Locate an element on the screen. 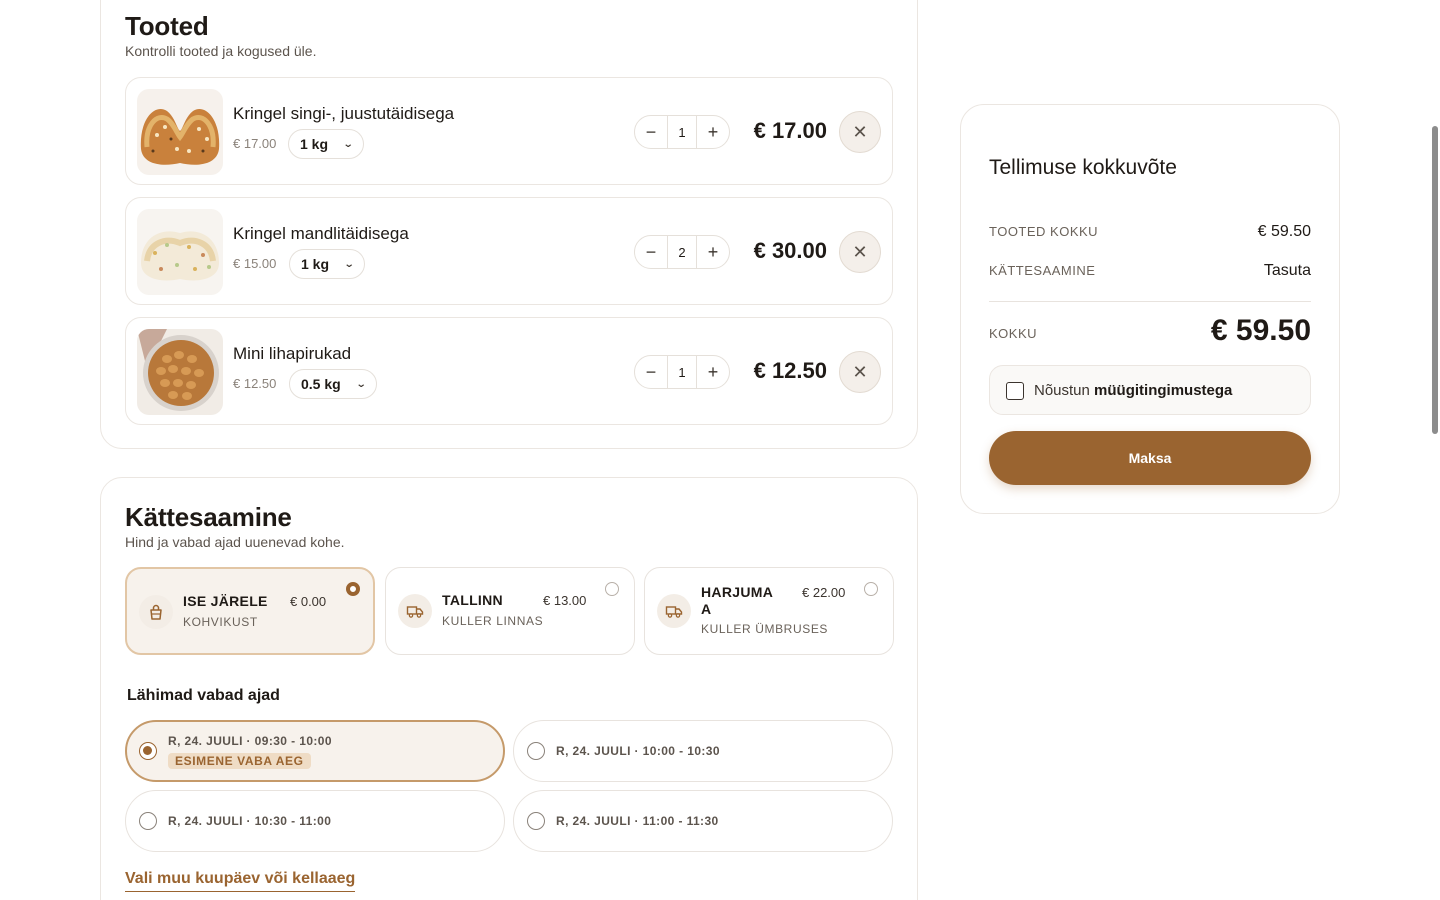 The image size is (1440, 900). product-image-kringel-almond is located at coordinates (180, 252).